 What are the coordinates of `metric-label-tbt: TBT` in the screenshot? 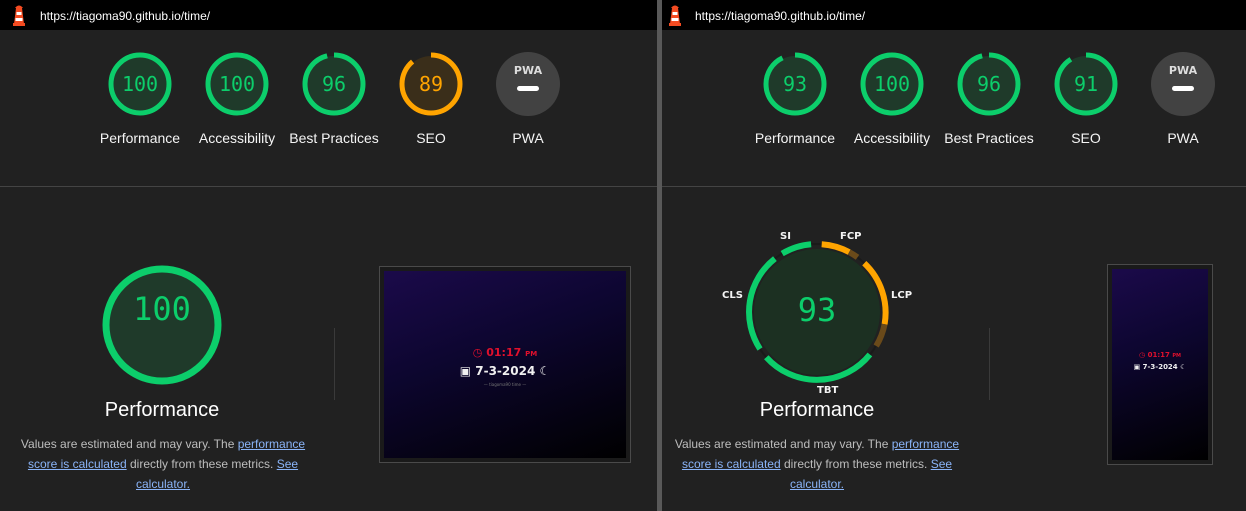 It's located at (828, 390).